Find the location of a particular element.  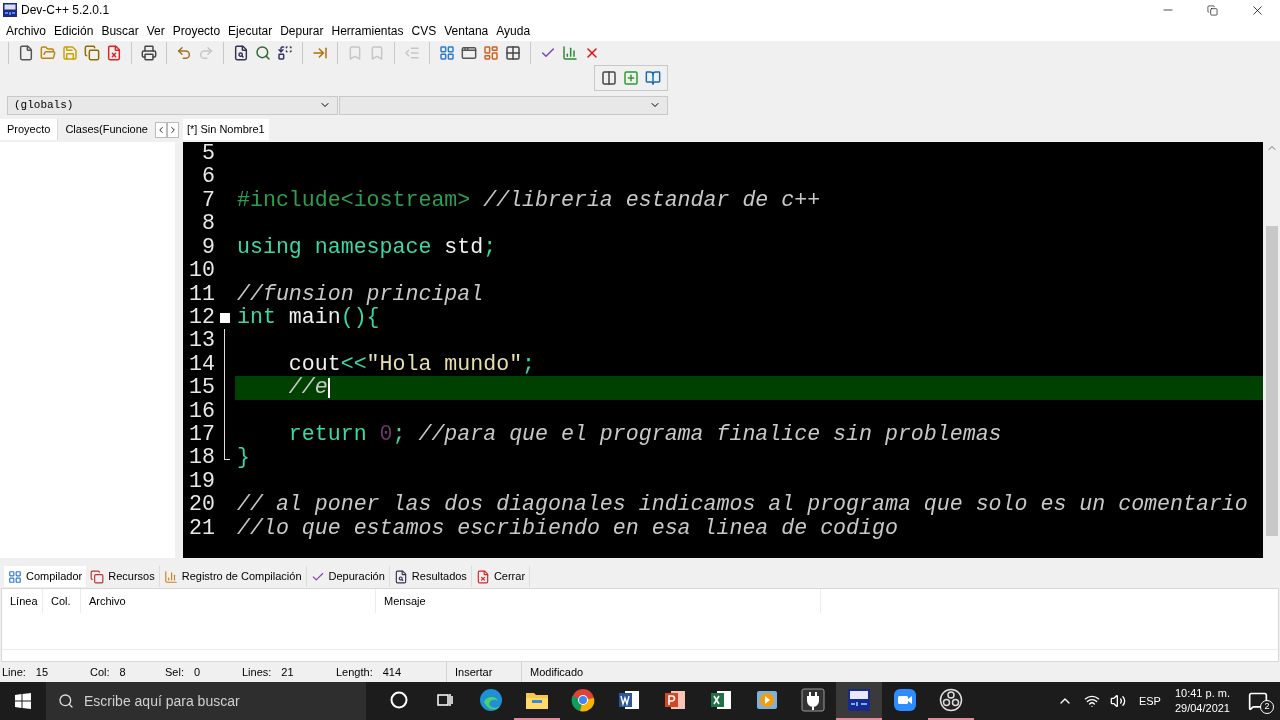

add-icon is located at coordinates (631, 78).